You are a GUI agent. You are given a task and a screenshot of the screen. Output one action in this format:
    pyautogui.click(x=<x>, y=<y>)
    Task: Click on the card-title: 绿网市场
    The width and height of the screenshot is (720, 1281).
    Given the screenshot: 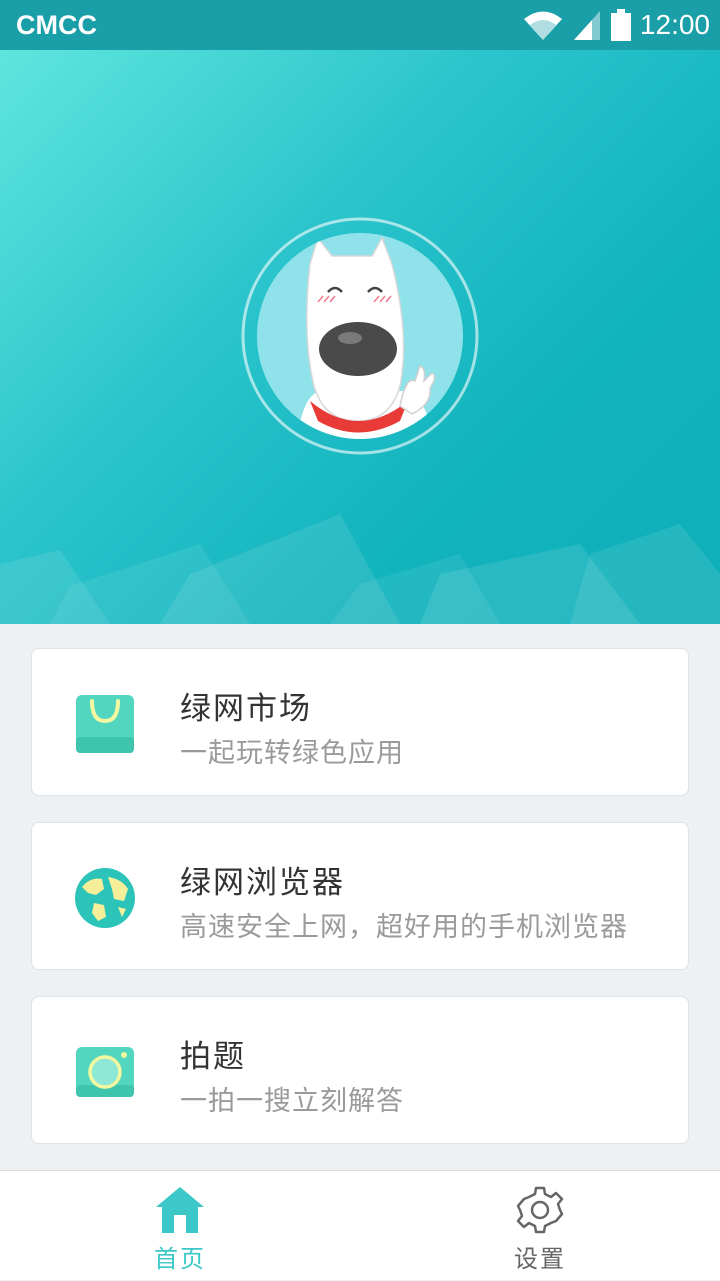 What is the action you would take?
    pyautogui.click(x=246, y=709)
    